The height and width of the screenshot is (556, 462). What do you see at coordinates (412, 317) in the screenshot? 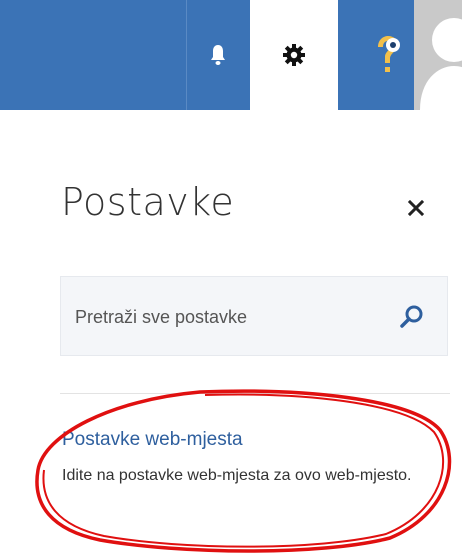
I see `search-icon` at bounding box center [412, 317].